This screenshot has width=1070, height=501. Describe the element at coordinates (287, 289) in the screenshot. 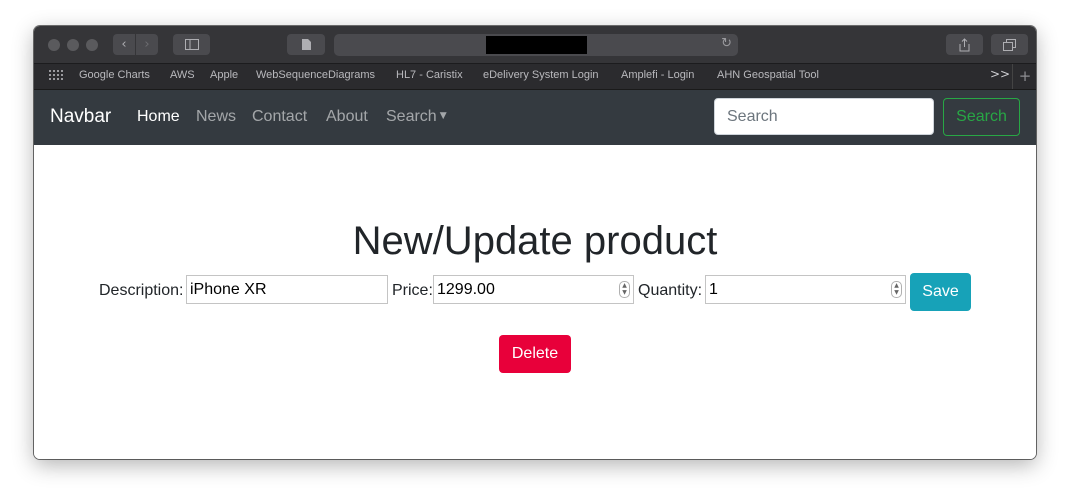

I see `description-input` at that location.